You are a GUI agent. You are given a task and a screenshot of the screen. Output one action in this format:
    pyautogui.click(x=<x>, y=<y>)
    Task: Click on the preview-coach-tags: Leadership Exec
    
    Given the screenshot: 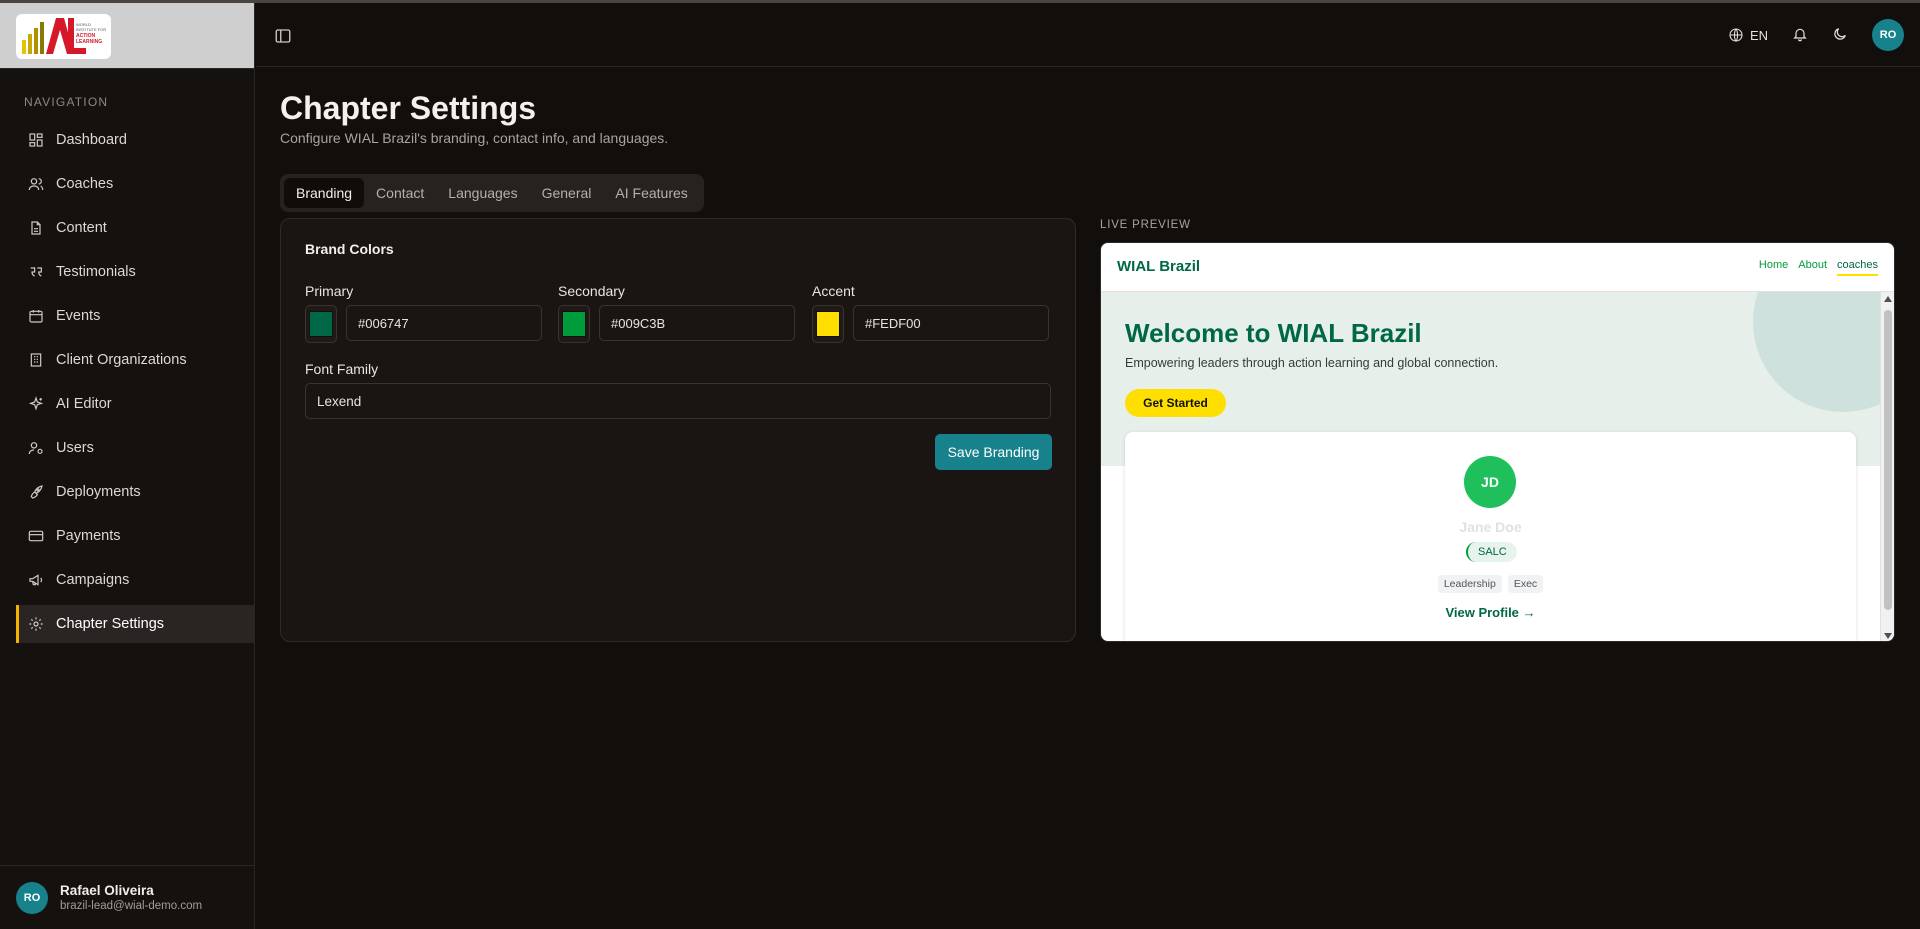 What is the action you would take?
    pyautogui.click(x=1490, y=584)
    